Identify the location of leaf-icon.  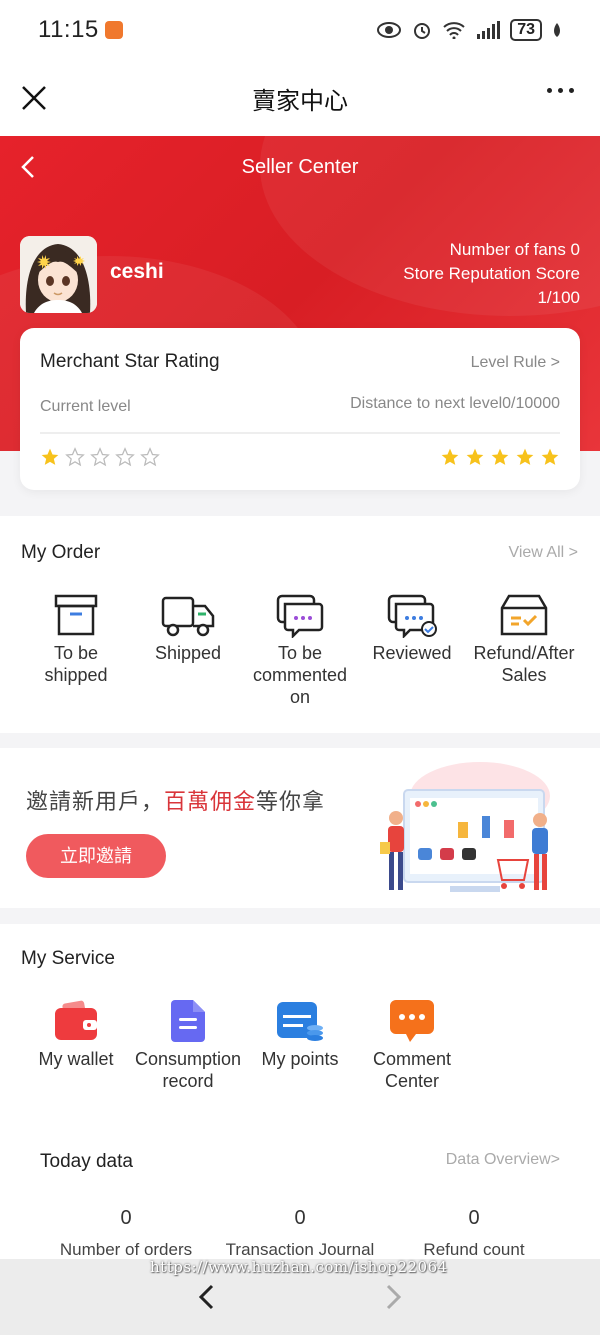
(557, 30).